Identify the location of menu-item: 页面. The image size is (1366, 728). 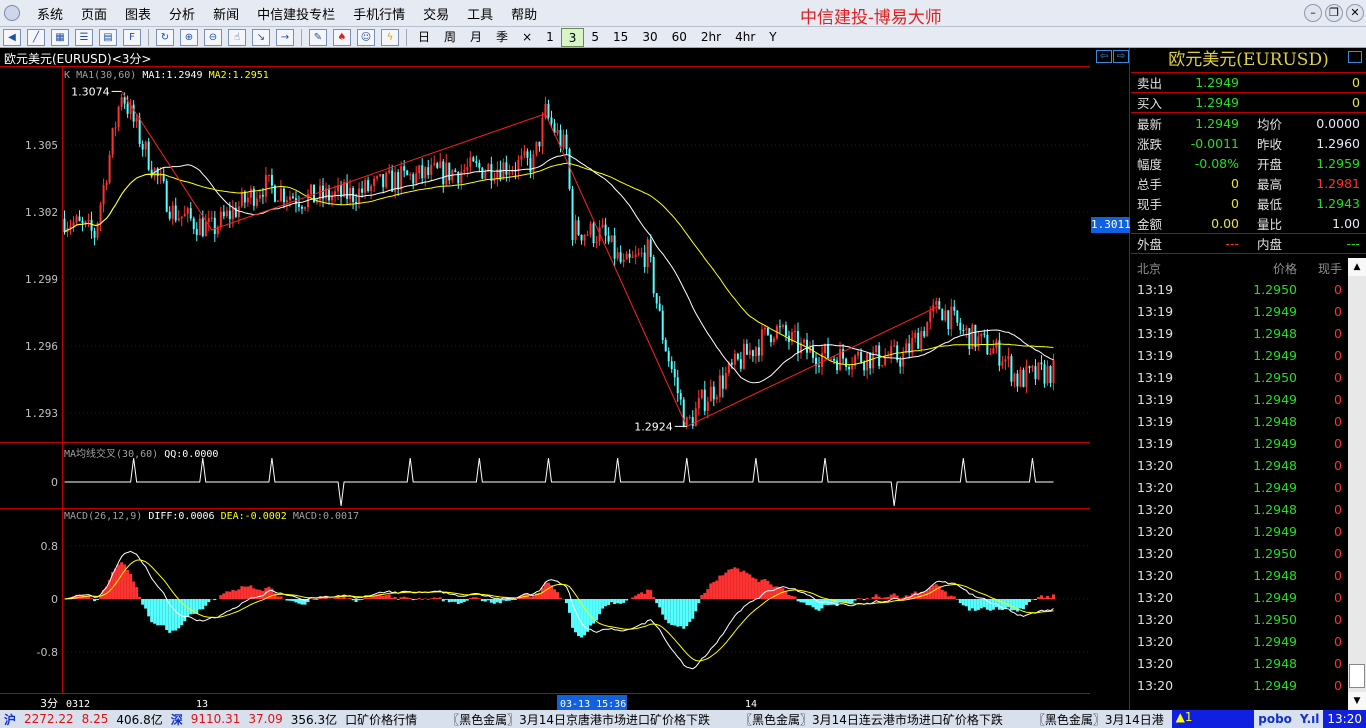
(94, 13).